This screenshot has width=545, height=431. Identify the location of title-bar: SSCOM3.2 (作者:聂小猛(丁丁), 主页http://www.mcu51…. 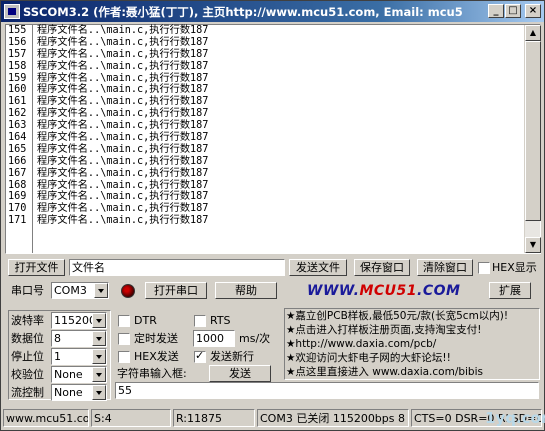
(272, 11).